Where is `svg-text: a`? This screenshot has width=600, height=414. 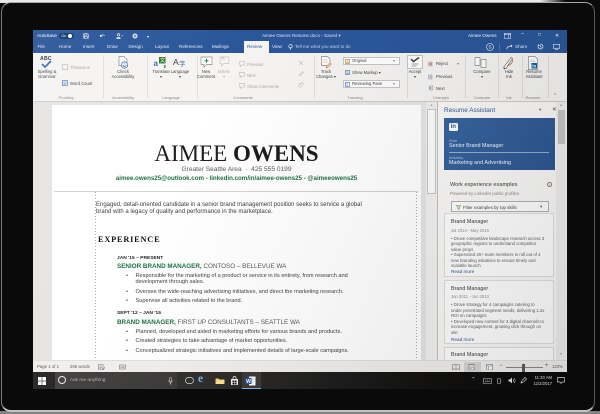
svg-text: a is located at coordinates (156, 63).